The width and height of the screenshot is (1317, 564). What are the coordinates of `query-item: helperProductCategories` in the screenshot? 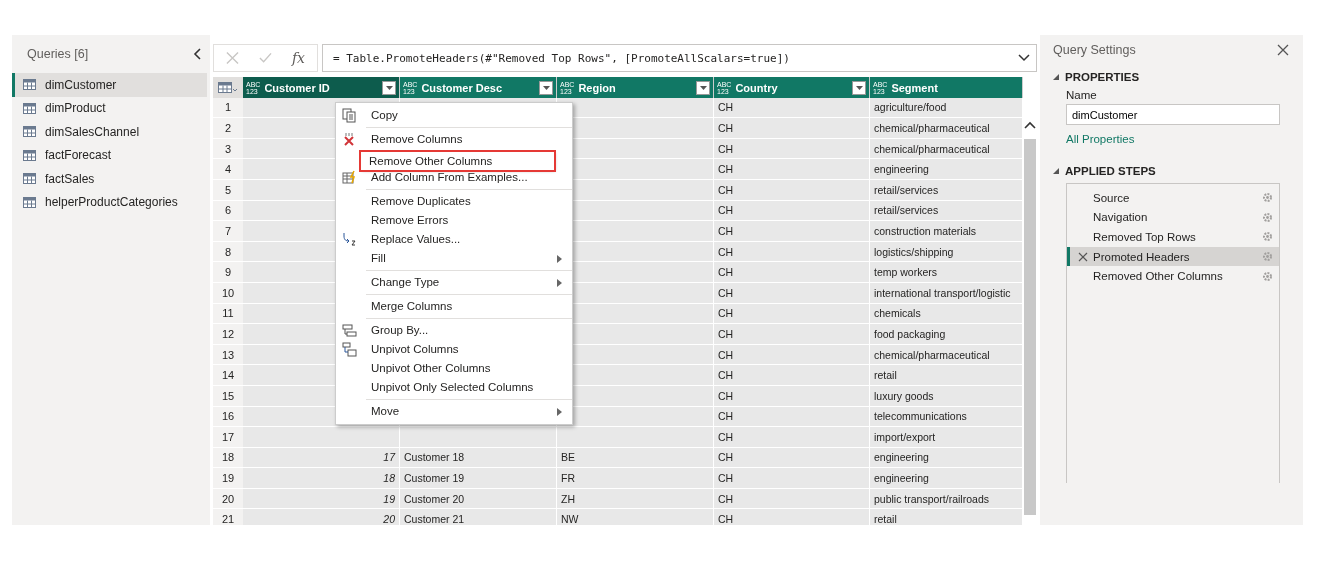 It's located at (109, 202).